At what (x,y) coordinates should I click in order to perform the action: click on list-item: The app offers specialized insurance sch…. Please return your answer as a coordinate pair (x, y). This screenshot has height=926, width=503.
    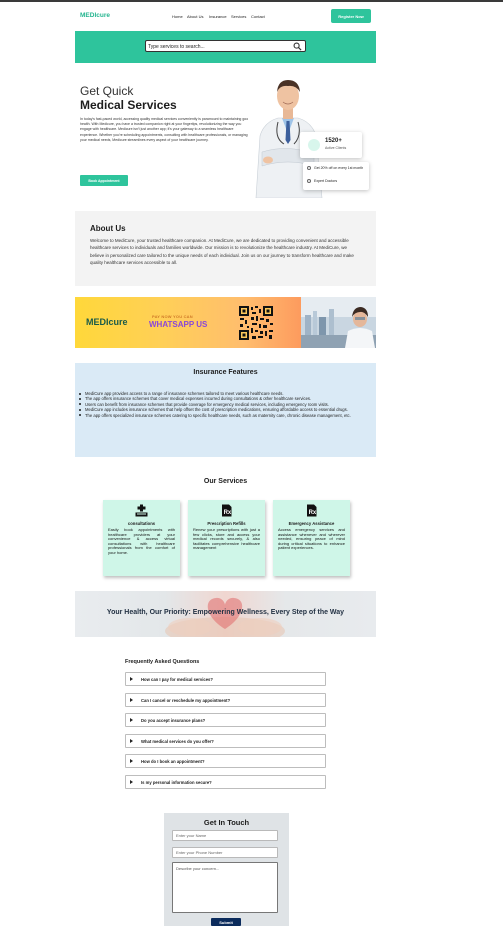
    Looking at the image, I should click on (224, 415).